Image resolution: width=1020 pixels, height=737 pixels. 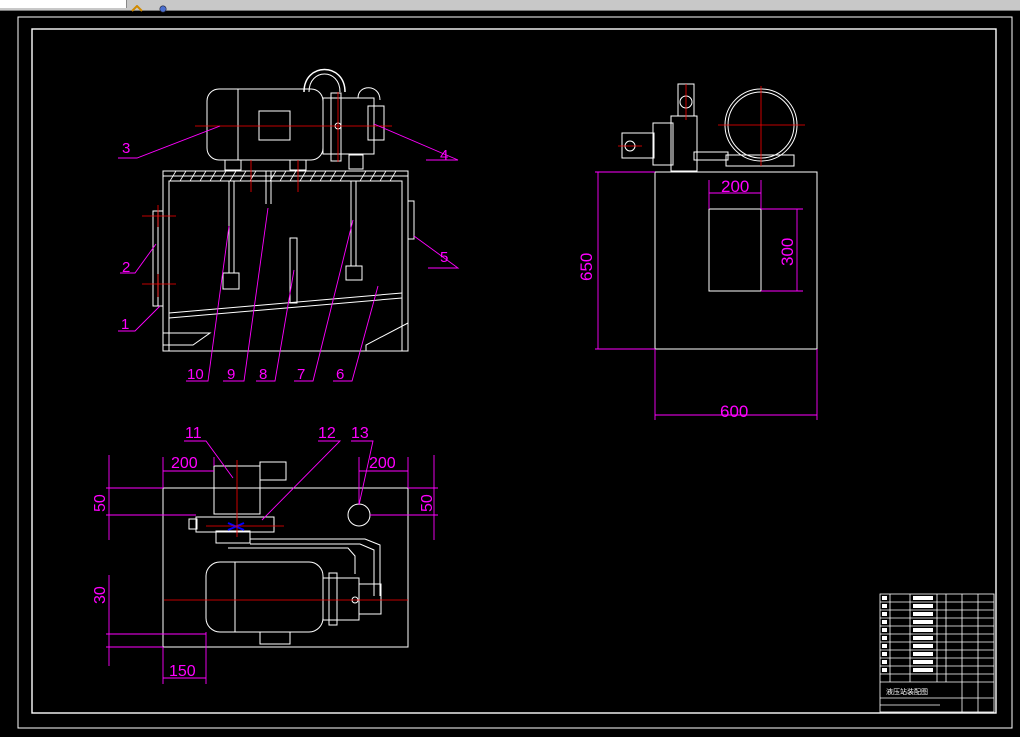 I want to click on dim-left-depth-label: 50, so click(x=100, y=503).